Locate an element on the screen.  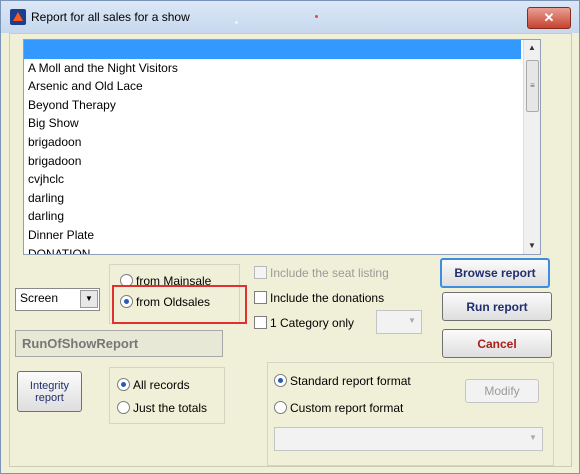
integrity-report-button: Integrity report is located at coordinates (49, 391).